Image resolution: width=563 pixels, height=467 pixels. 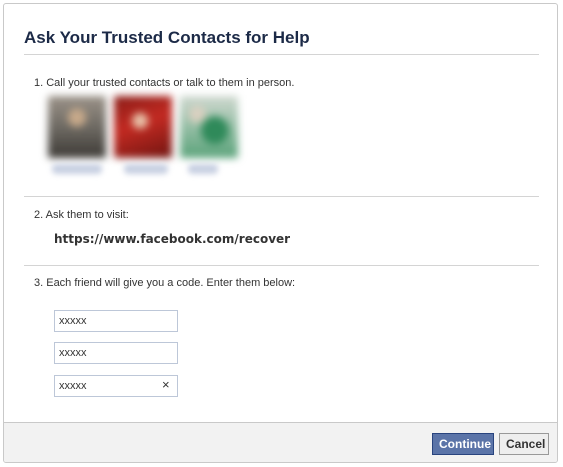 I want to click on cancel-button: Cancel, so click(x=524, y=444).